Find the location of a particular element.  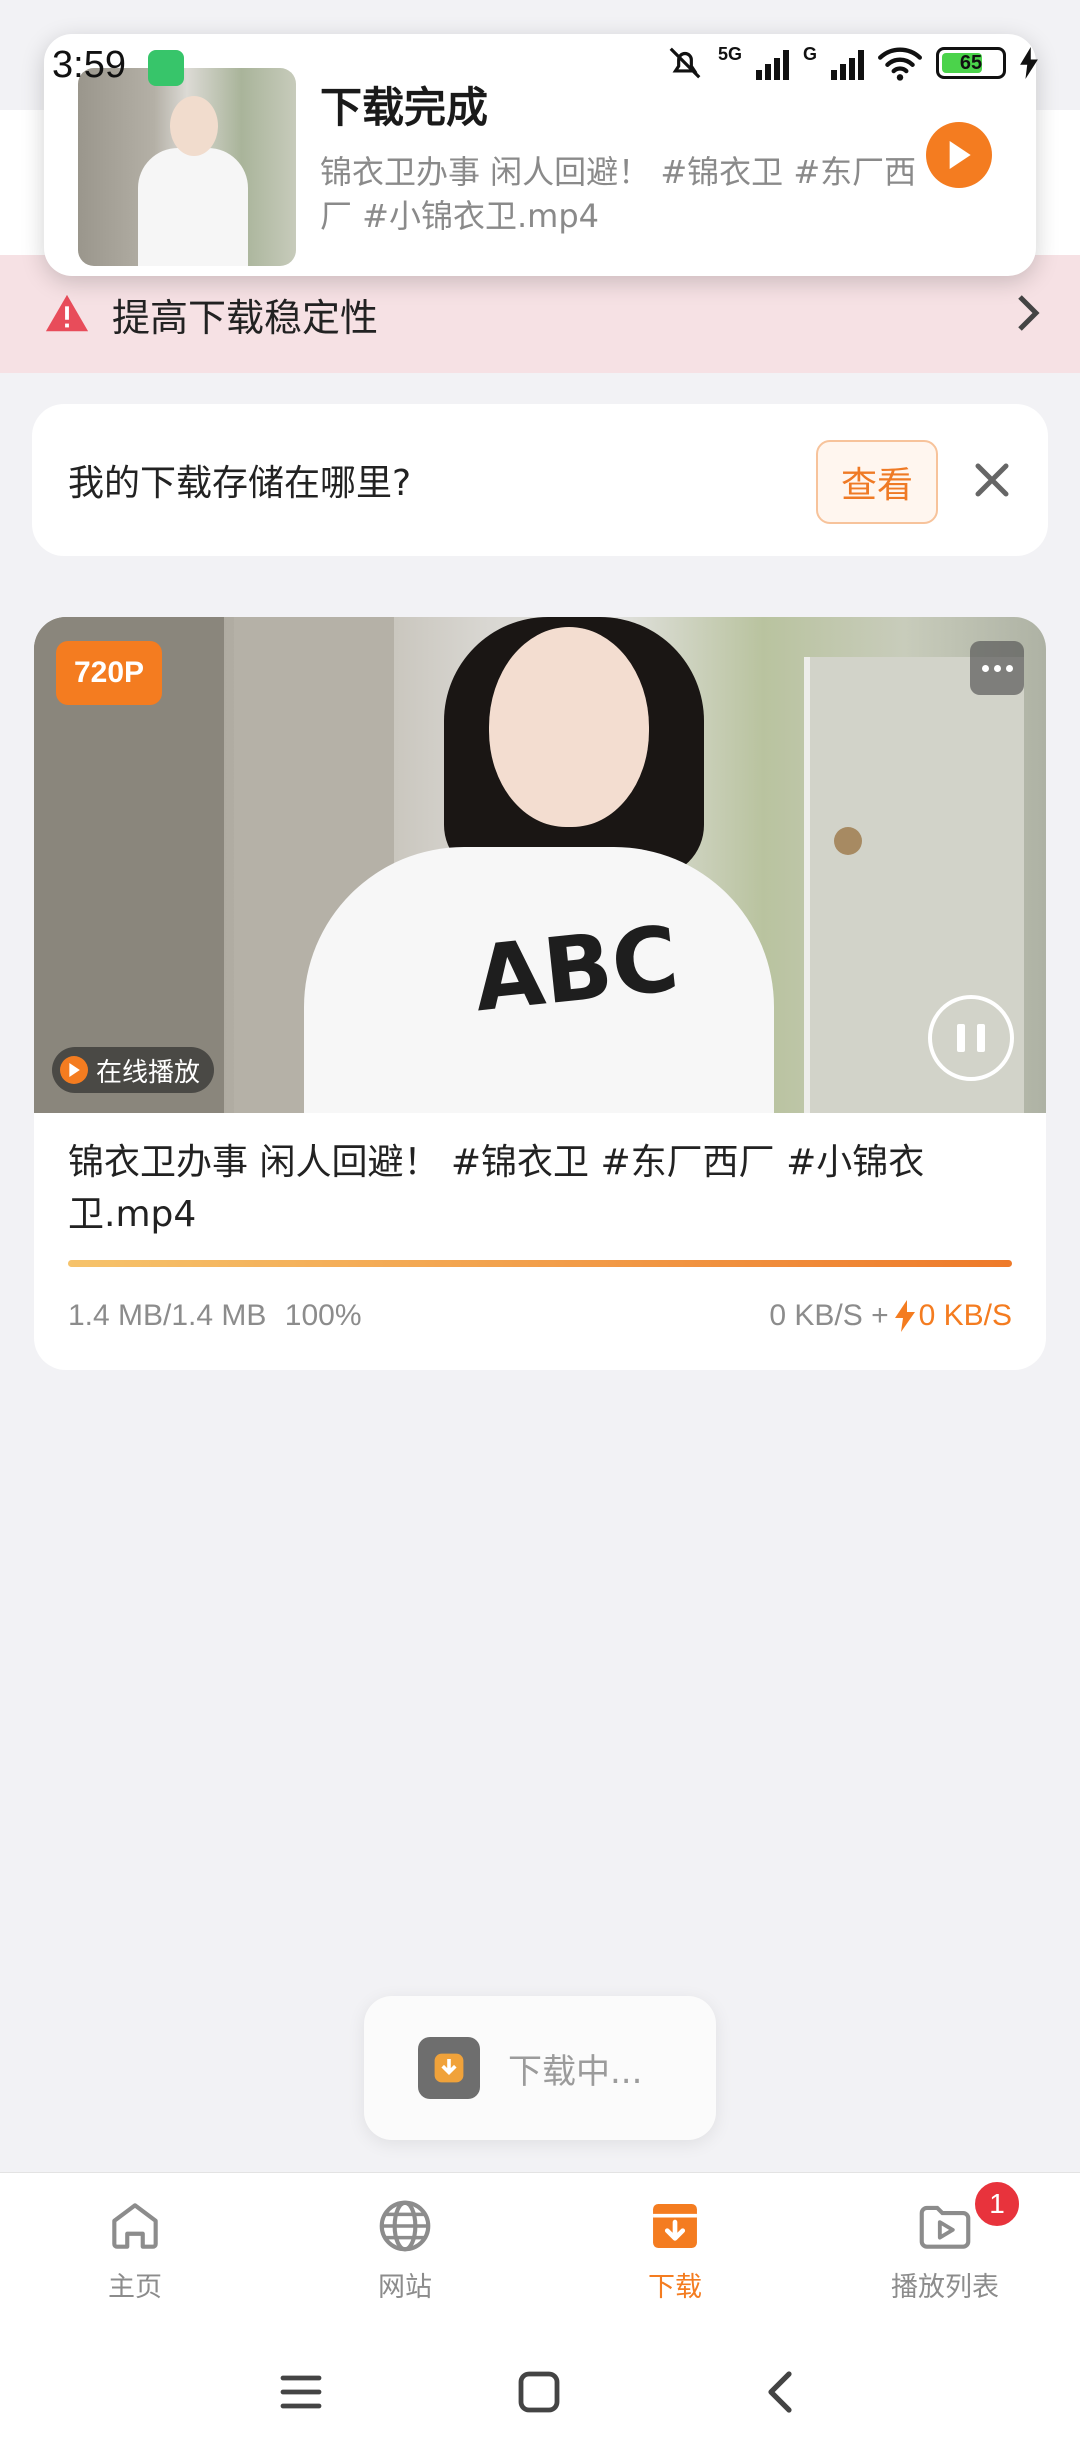

boost-speed-group: 0 KB/S is located at coordinates (953, 1316).